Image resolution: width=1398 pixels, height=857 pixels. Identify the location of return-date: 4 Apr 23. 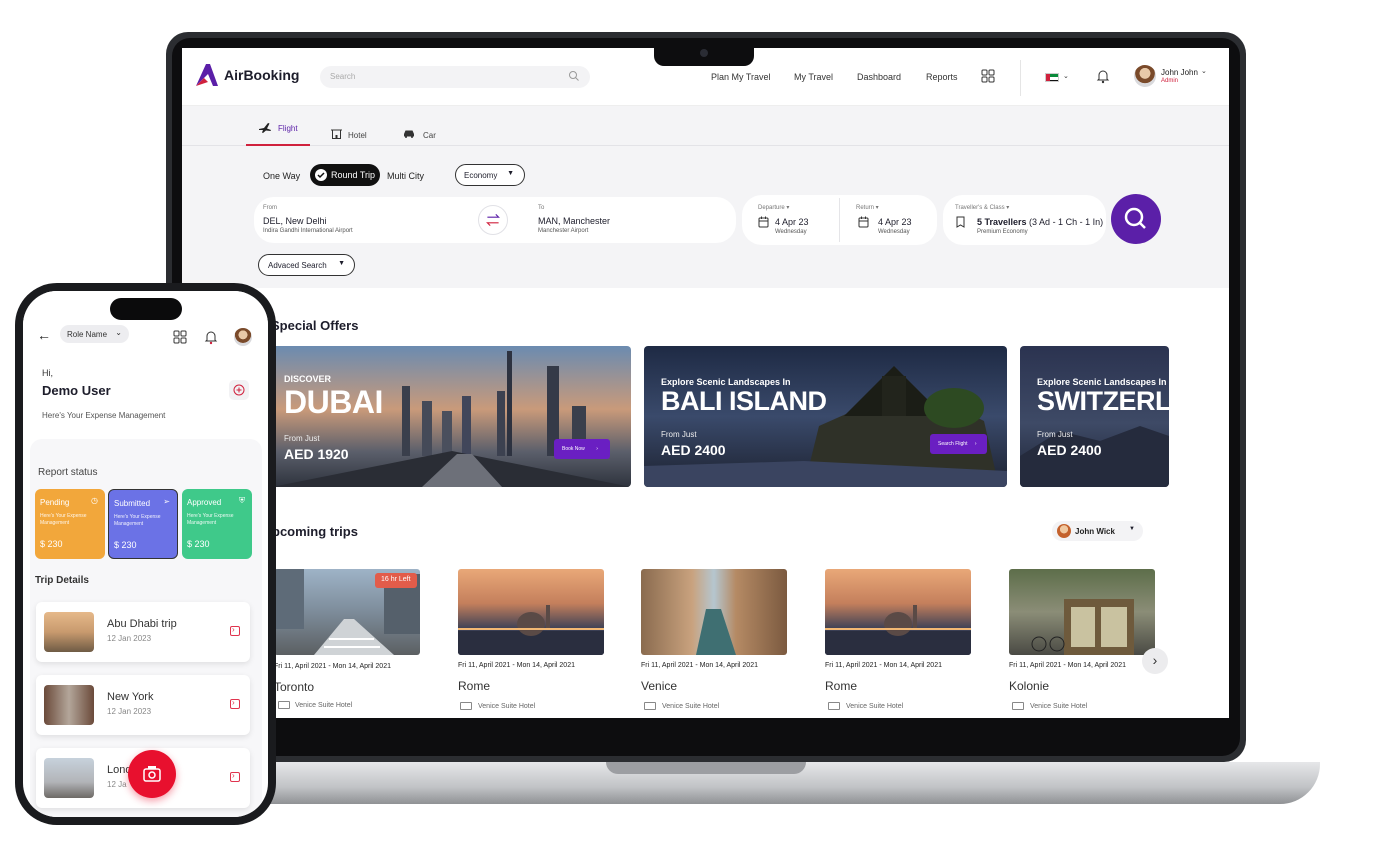
(895, 222).